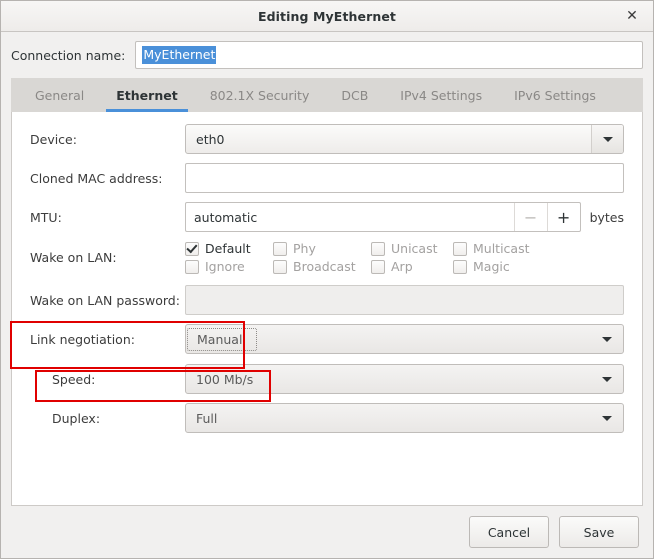 Image resolution: width=654 pixels, height=559 pixels. Describe the element at coordinates (632, 16) in the screenshot. I see `close-icon: ✕` at that location.